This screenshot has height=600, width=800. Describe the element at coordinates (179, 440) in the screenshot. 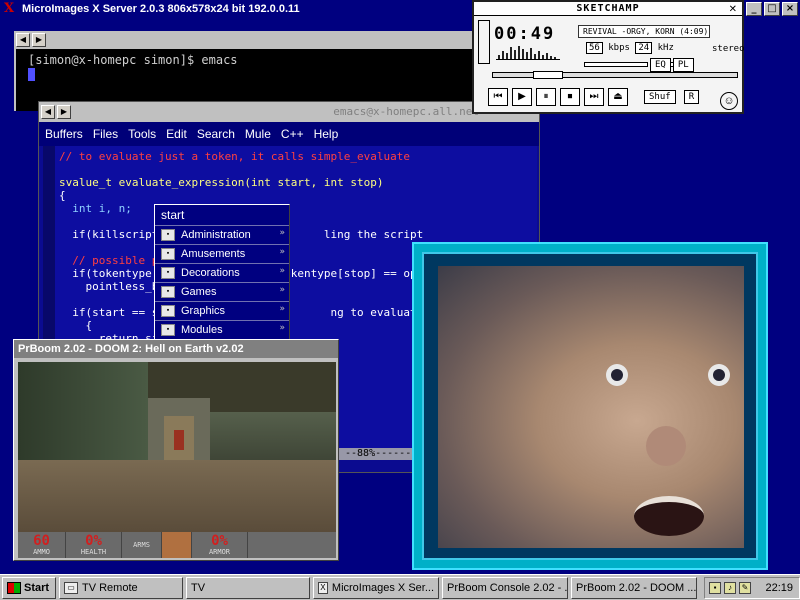

I see `monster-sprite` at that location.